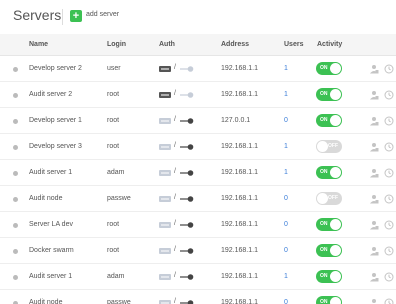 The width and height of the screenshot is (396, 304). I want to click on column-header-auth: Auth, so click(167, 44).